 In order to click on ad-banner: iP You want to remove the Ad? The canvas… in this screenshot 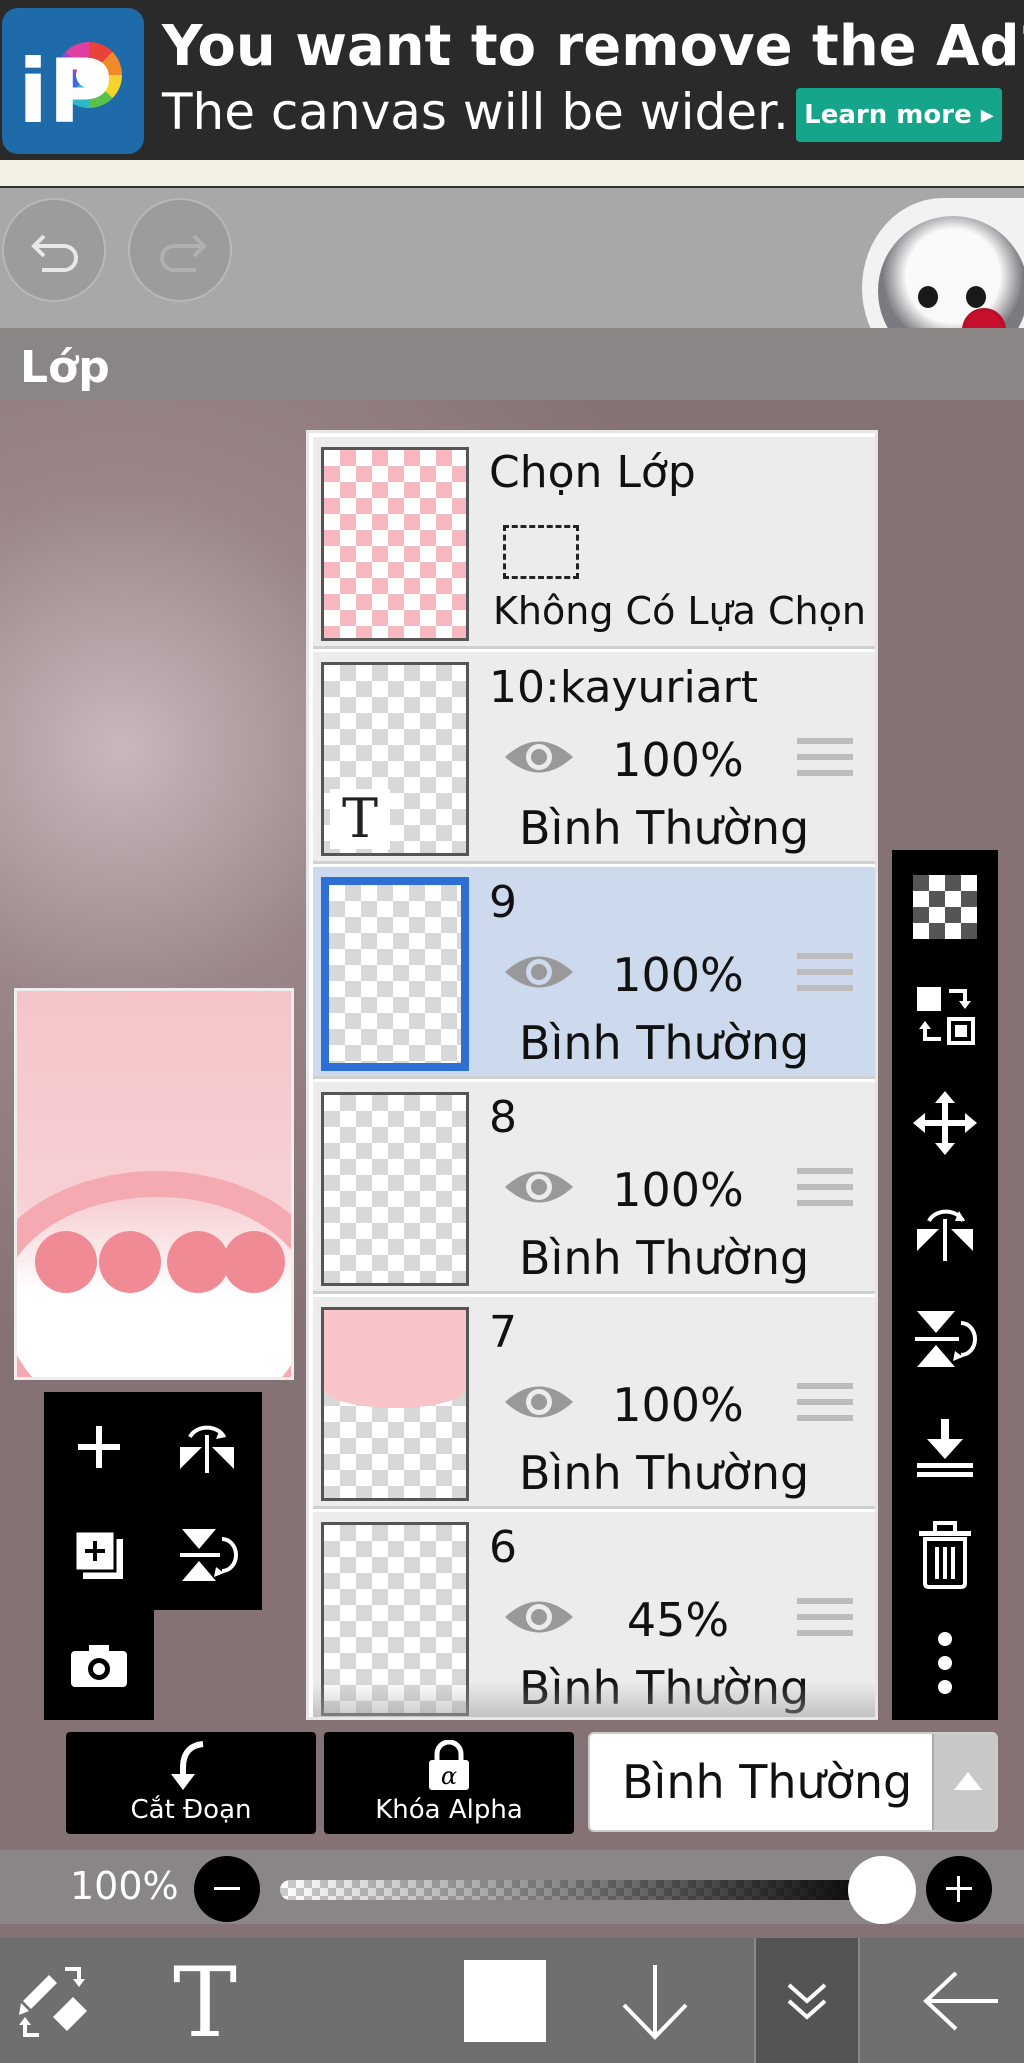, I will do `click(512, 80)`.